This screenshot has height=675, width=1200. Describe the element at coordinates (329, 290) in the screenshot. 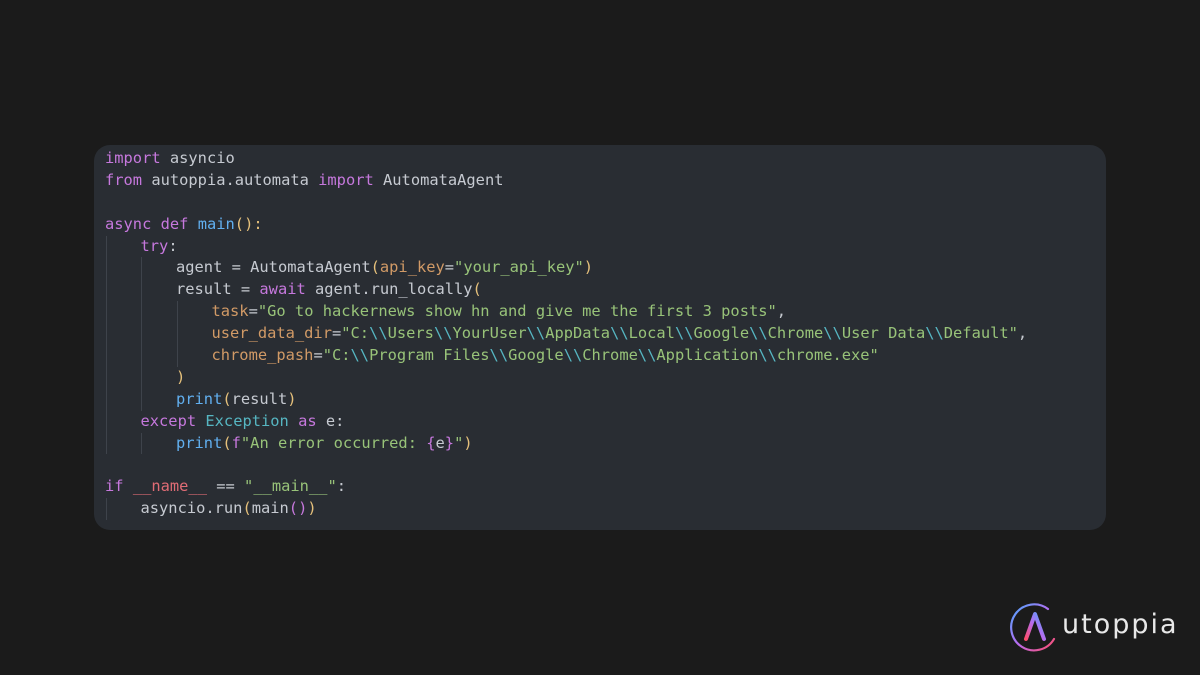

I see `code-line-content: result = await agent.run_locally(` at that location.